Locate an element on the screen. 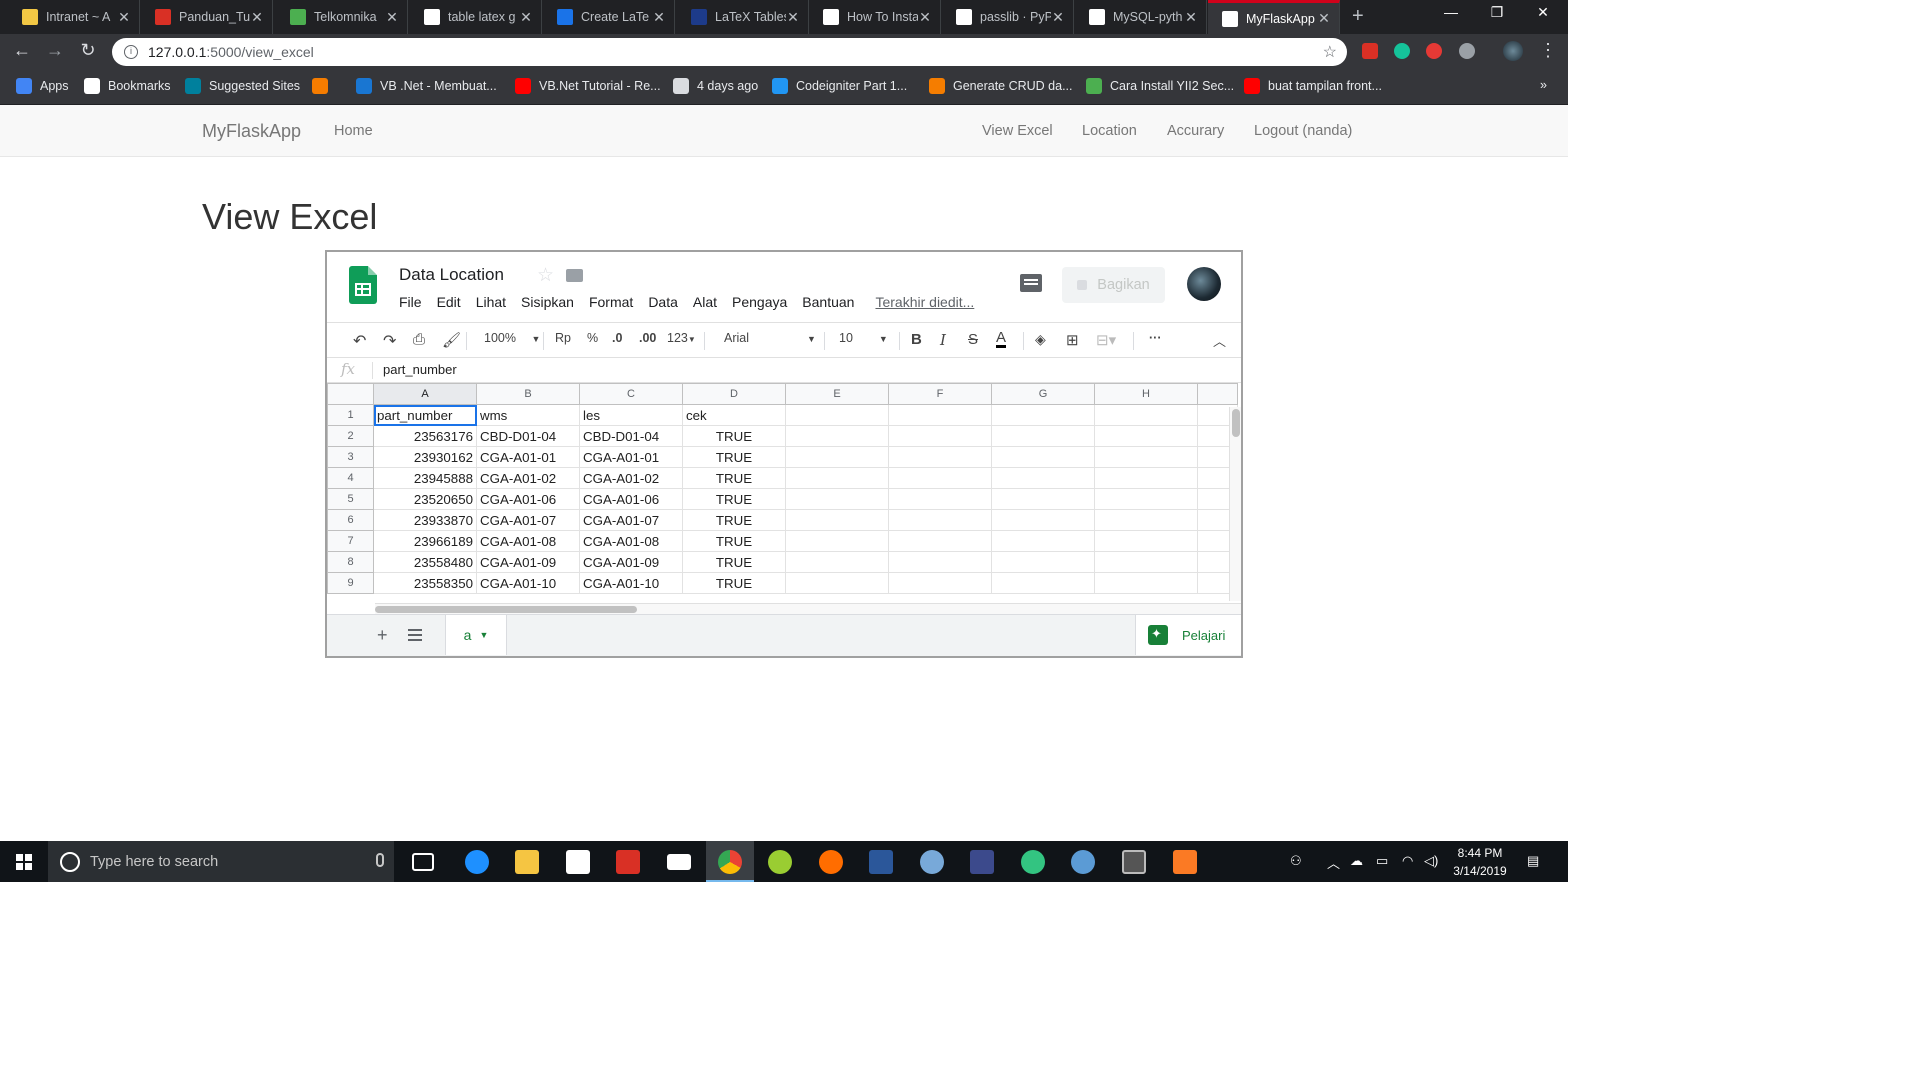  zoom-select: 100% ▼ is located at coordinates (512, 338).